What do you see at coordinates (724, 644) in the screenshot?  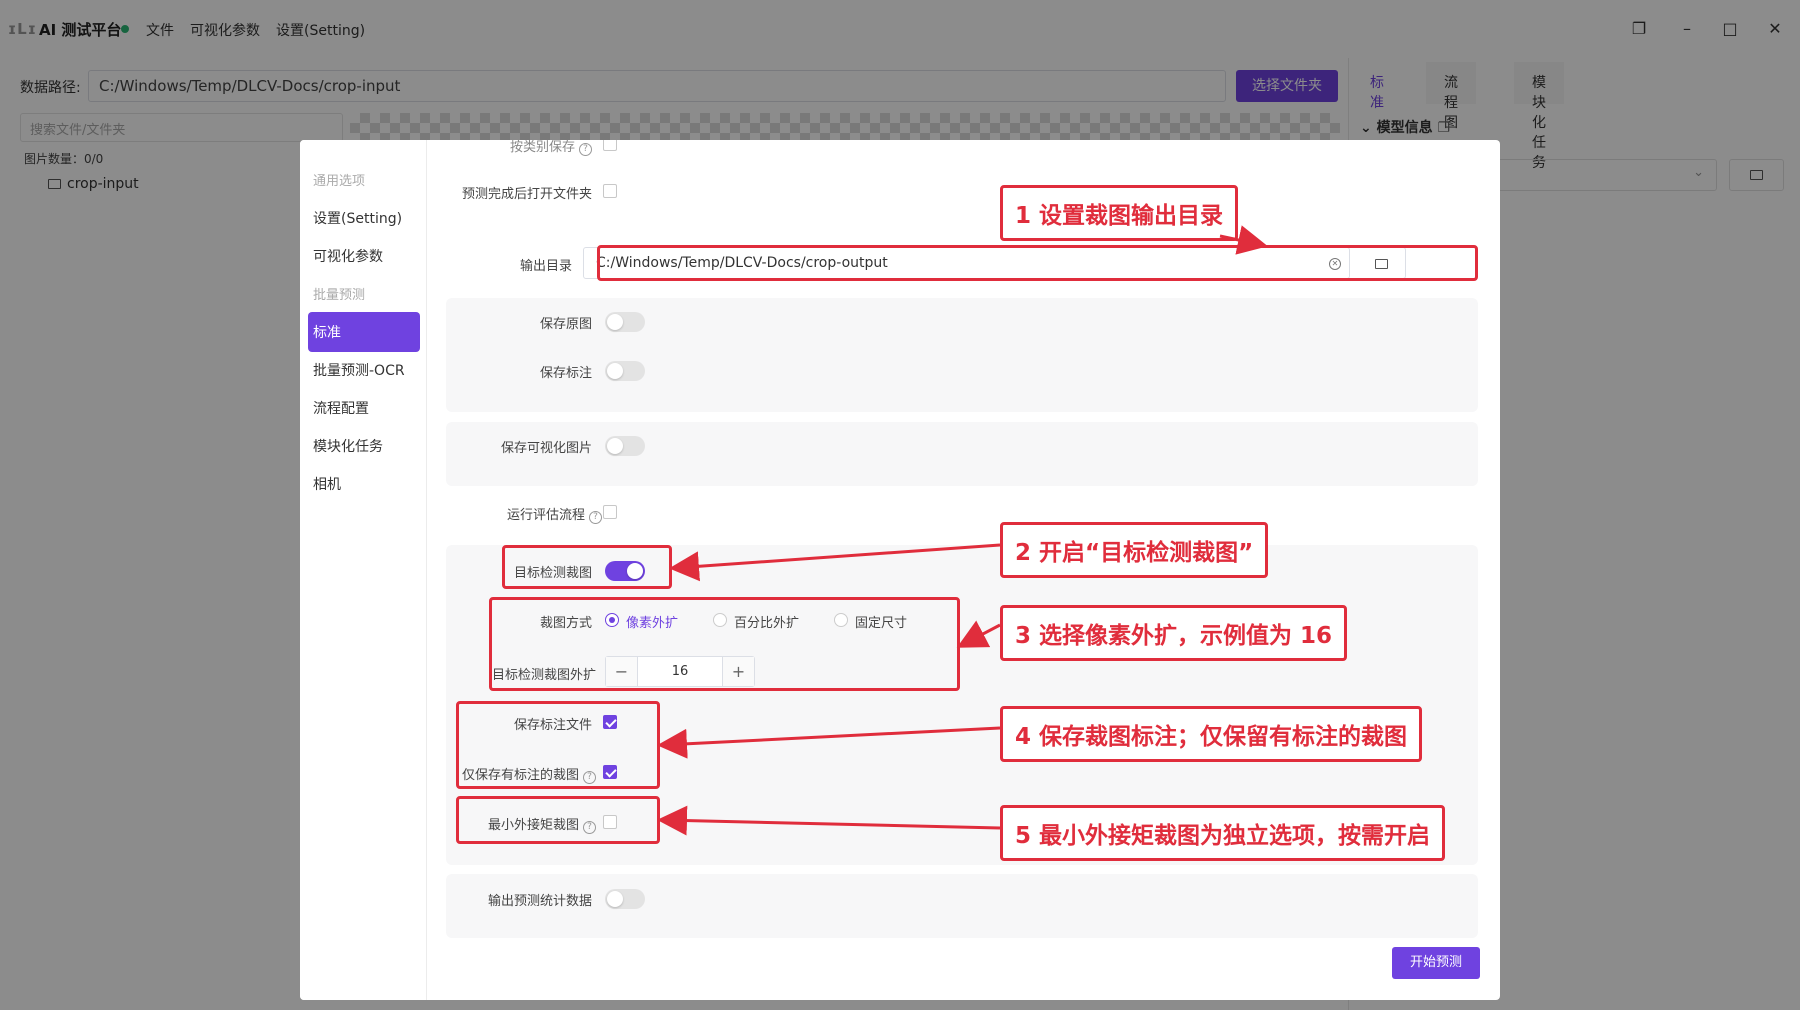 I see `annotation-box-crop-mode` at bounding box center [724, 644].